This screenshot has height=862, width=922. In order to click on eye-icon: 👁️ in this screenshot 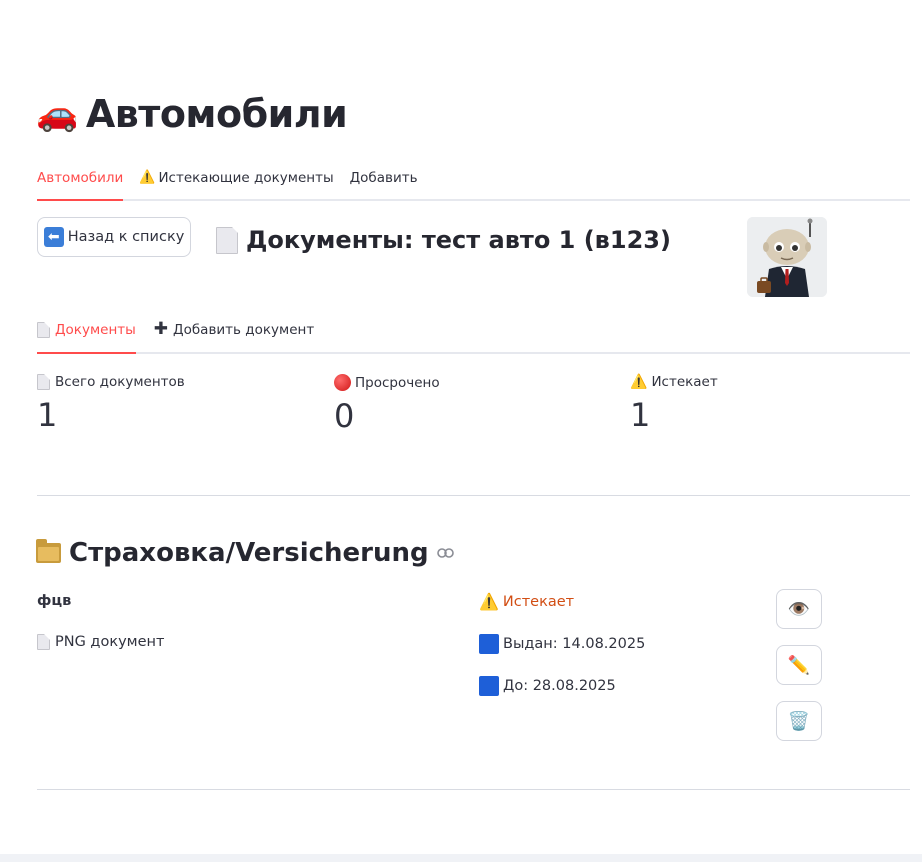, I will do `click(799, 609)`.